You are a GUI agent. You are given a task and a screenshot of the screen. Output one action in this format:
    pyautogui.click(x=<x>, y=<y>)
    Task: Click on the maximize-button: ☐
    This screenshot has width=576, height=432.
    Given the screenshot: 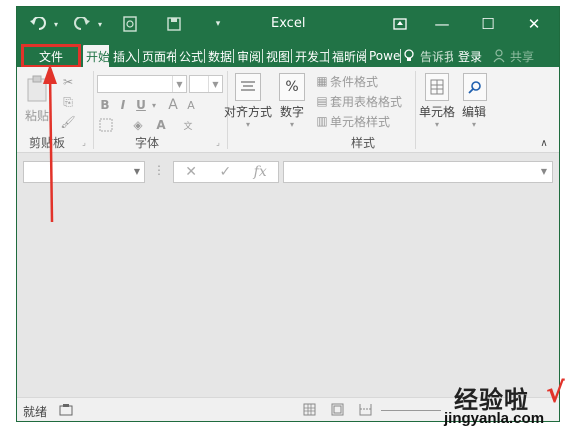 What is the action you would take?
    pyautogui.click(x=488, y=24)
    